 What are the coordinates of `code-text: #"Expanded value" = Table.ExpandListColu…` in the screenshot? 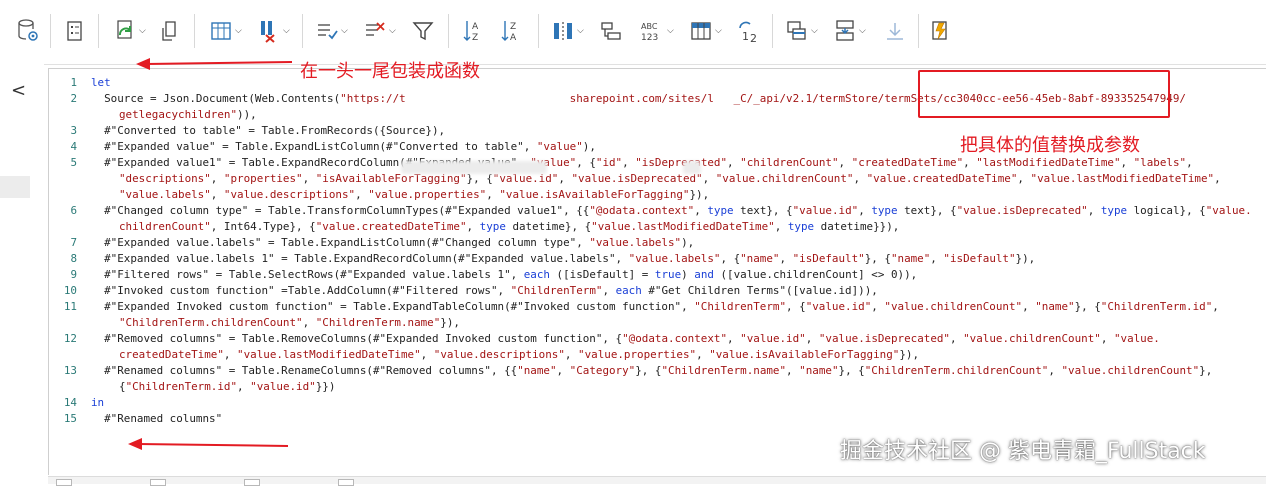 It's located at (343, 147).